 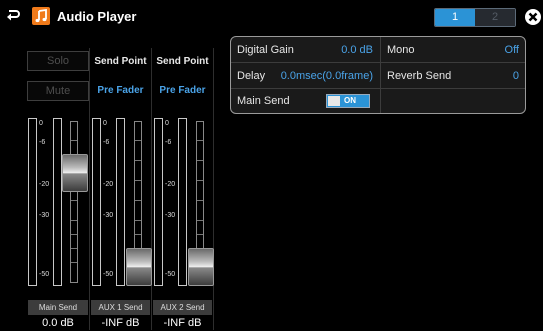 What do you see at coordinates (58, 323) in the screenshot?
I see `channel-level: 0.0 dB` at bounding box center [58, 323].